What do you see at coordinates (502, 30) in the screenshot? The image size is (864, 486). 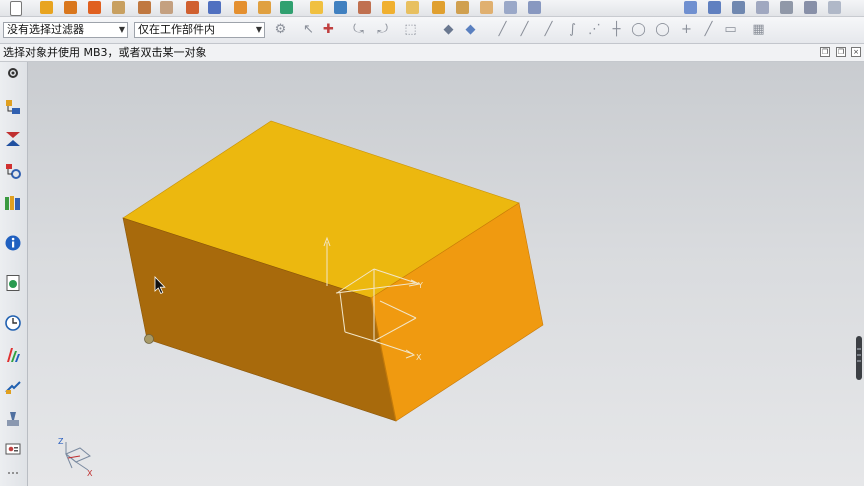 I see `snap-endpoint-icon: ╱` at bounding box center [502, 30].